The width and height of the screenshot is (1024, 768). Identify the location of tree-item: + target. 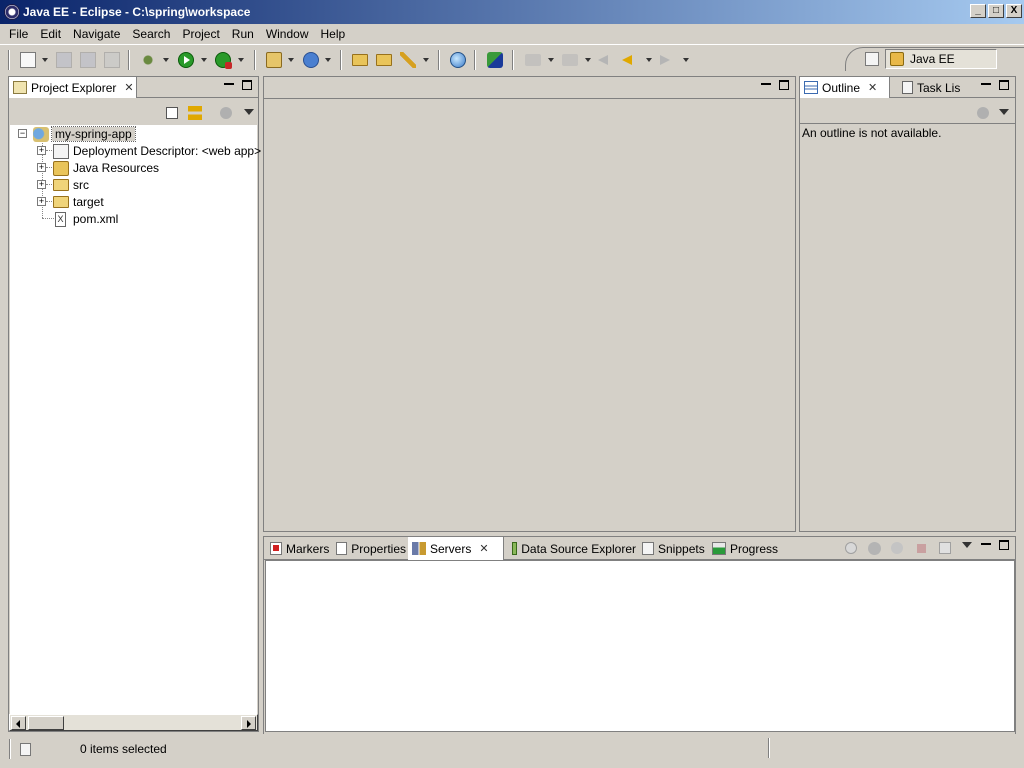
(133, 202).